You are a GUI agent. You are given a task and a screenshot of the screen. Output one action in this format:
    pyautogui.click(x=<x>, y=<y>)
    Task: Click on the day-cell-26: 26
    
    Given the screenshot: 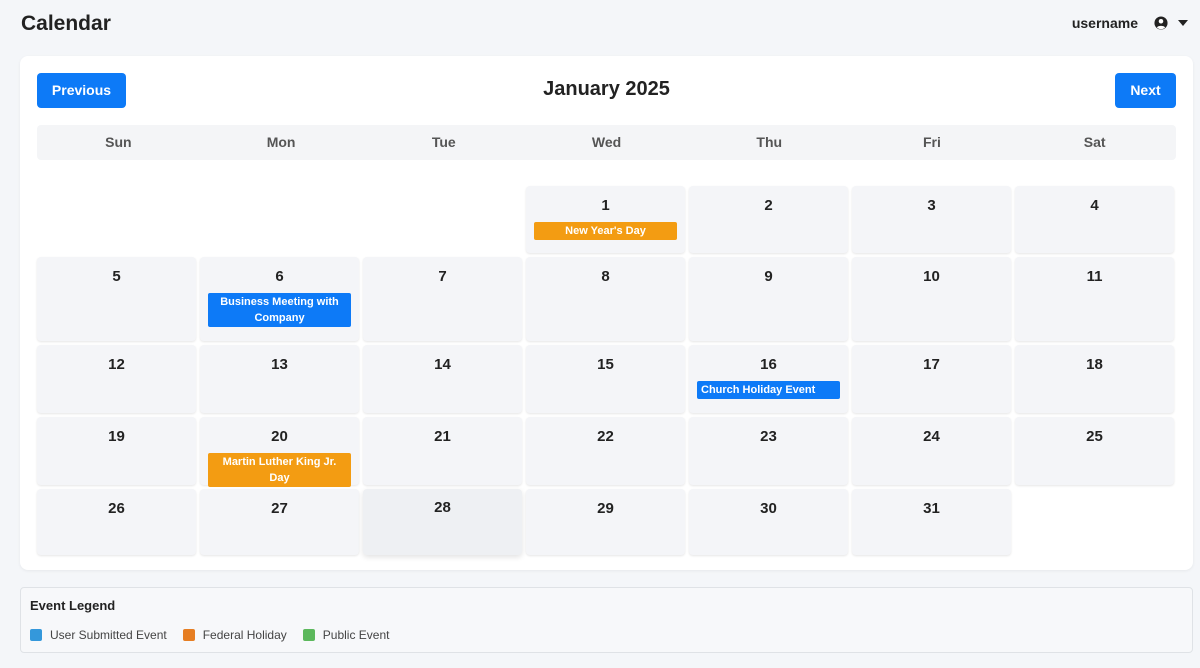 What is the action you would take?
    pyautogui.click(x=116, y=522)
    